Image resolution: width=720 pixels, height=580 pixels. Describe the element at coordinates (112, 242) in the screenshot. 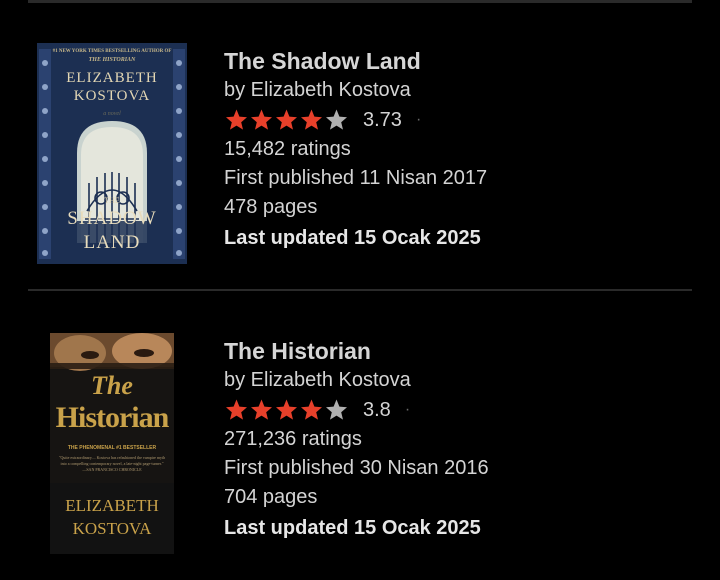

I see `cover-title-land: LAND` at that location.